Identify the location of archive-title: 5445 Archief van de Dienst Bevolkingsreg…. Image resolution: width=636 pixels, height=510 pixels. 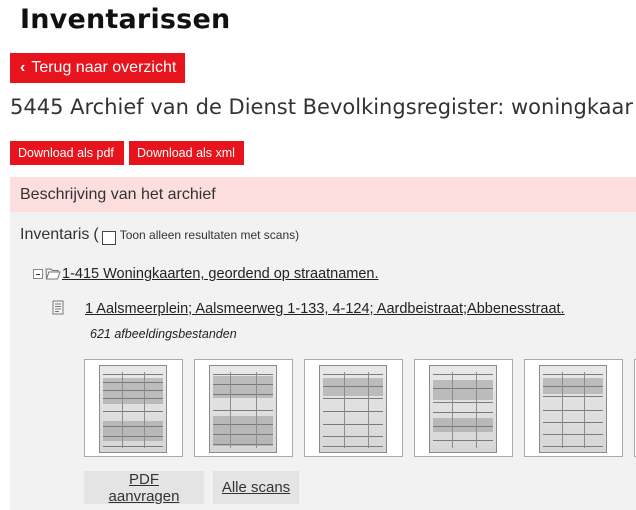
(321, 107).